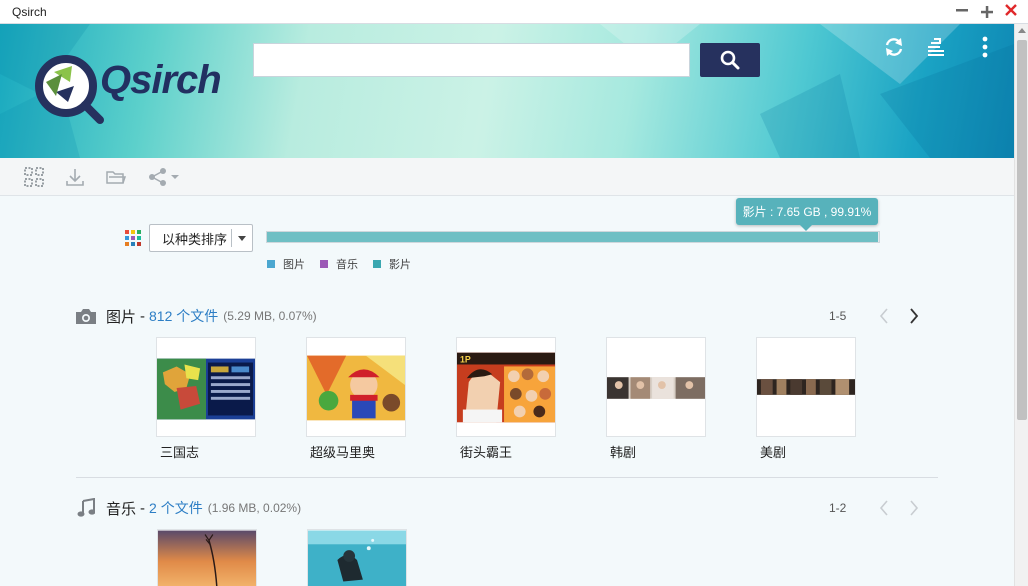  Describe the element at coordinates (838, 508) in the screenshot. I see `page-range: 1-2` at that location.